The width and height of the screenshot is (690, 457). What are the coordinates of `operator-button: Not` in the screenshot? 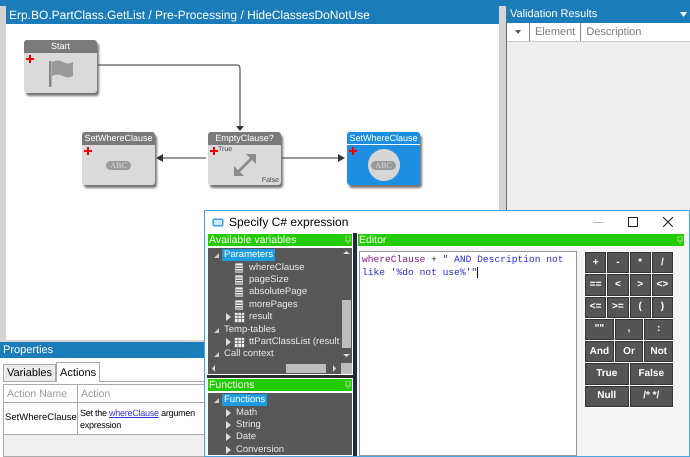 It's located at (659, 351).